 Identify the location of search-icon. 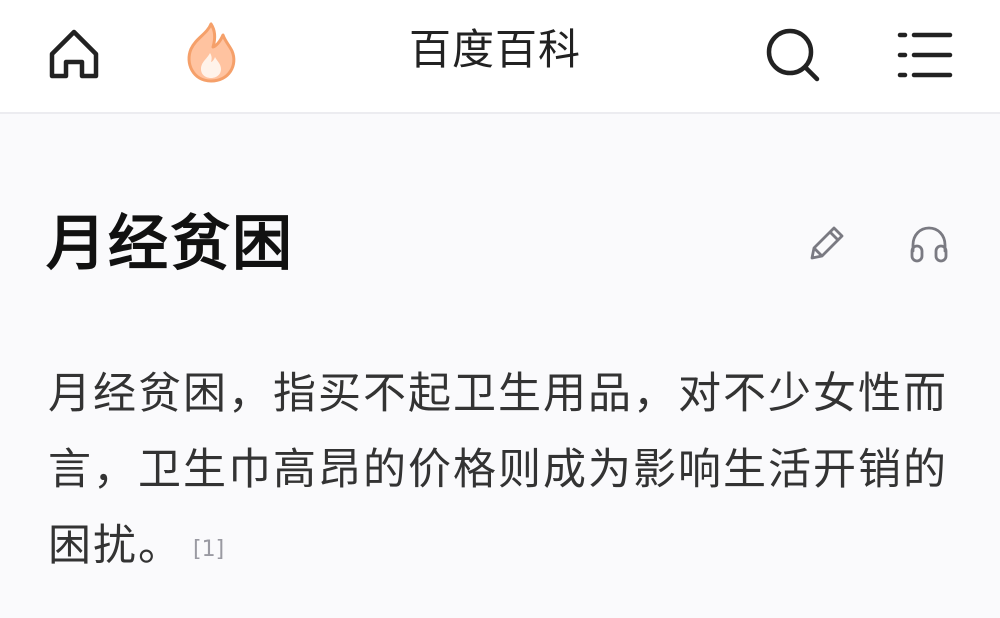
(793, 55).